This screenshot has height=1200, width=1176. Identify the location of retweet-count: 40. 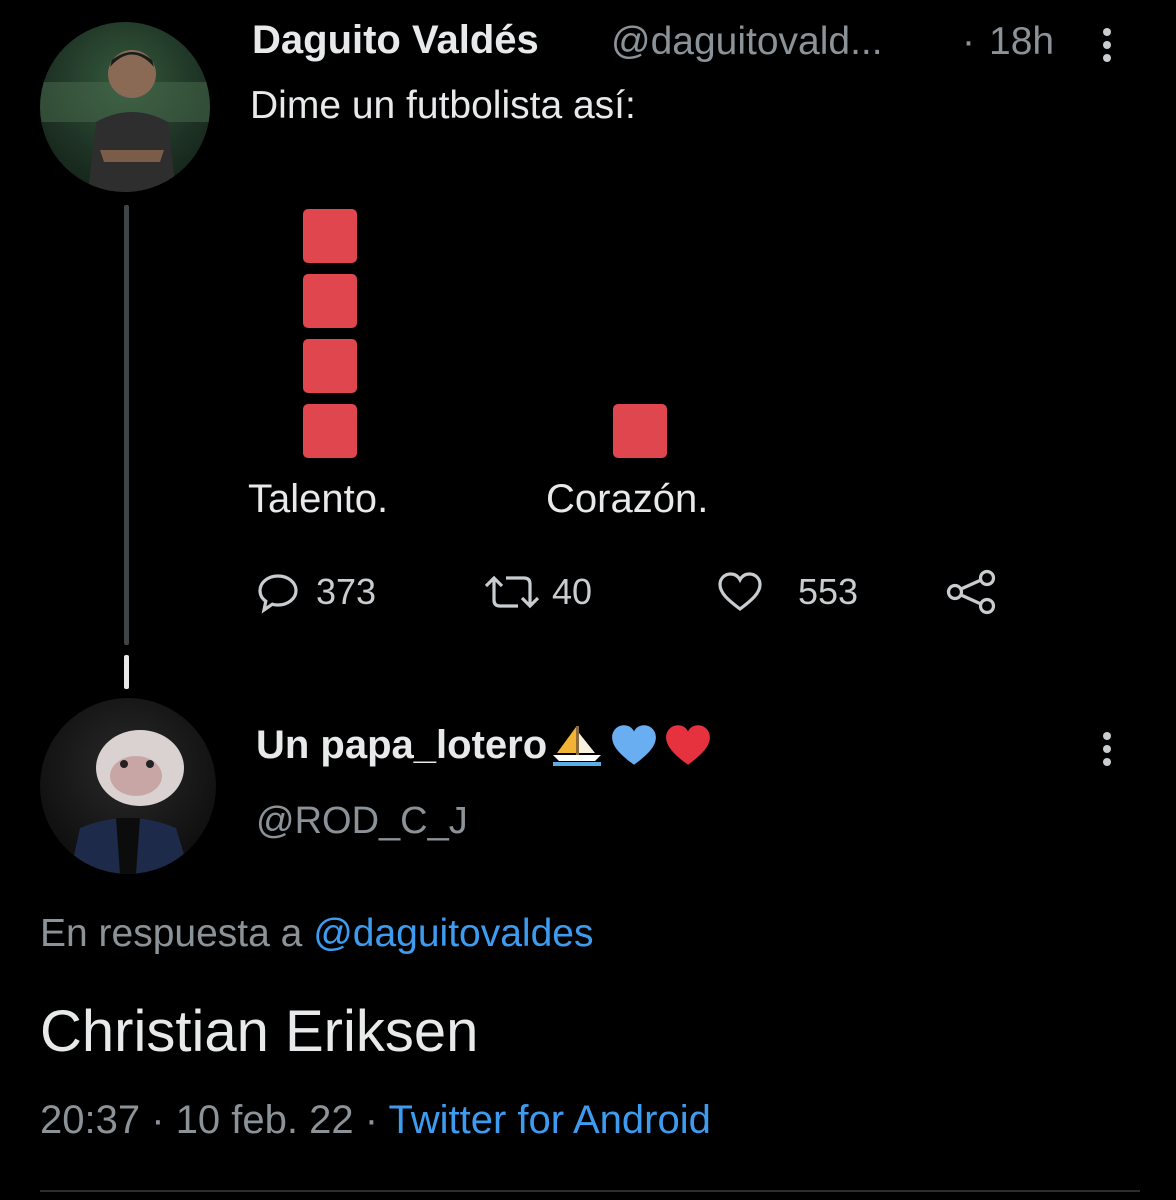
(572, 591).